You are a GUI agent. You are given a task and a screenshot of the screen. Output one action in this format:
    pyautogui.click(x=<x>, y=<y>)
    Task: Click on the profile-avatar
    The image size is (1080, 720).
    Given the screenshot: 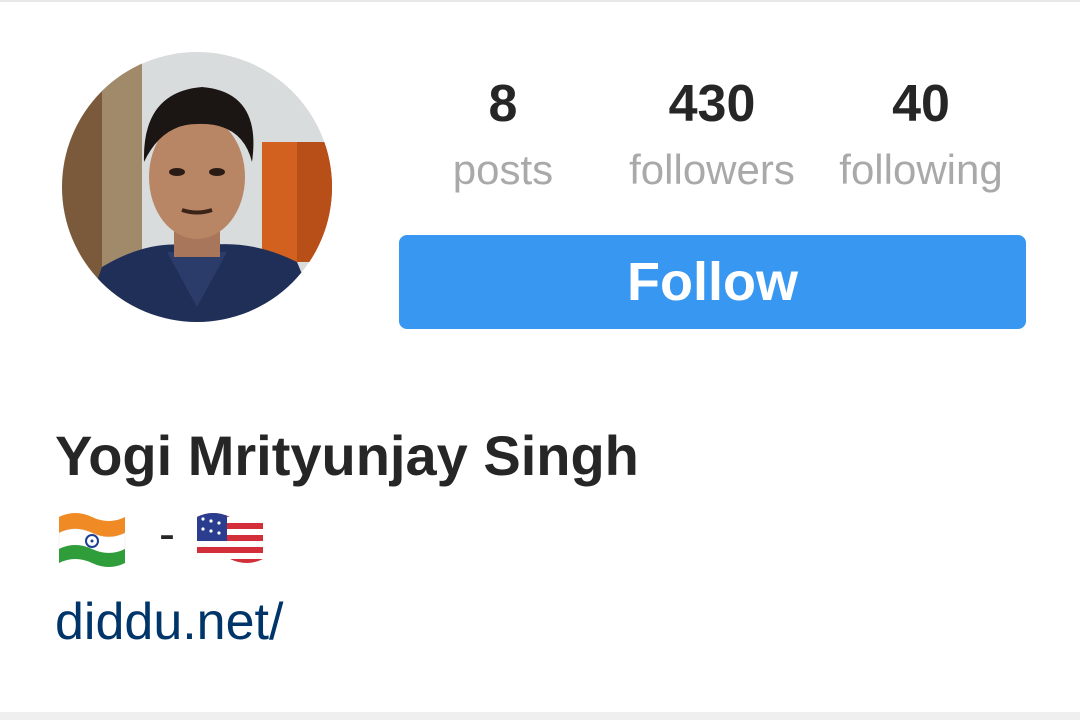 What is the action you would take?
    pyautogui.click(x=197, y=187)
    